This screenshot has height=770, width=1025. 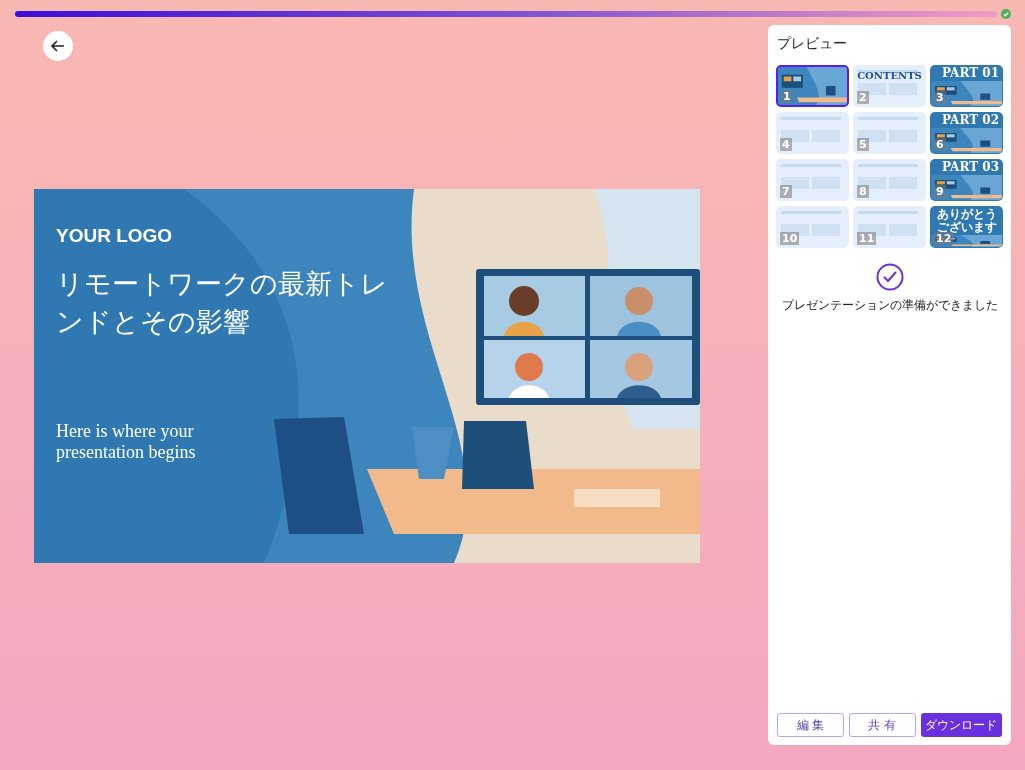 I want to click on thumbnail-heading: PART 01, so click(x=970, y=73).